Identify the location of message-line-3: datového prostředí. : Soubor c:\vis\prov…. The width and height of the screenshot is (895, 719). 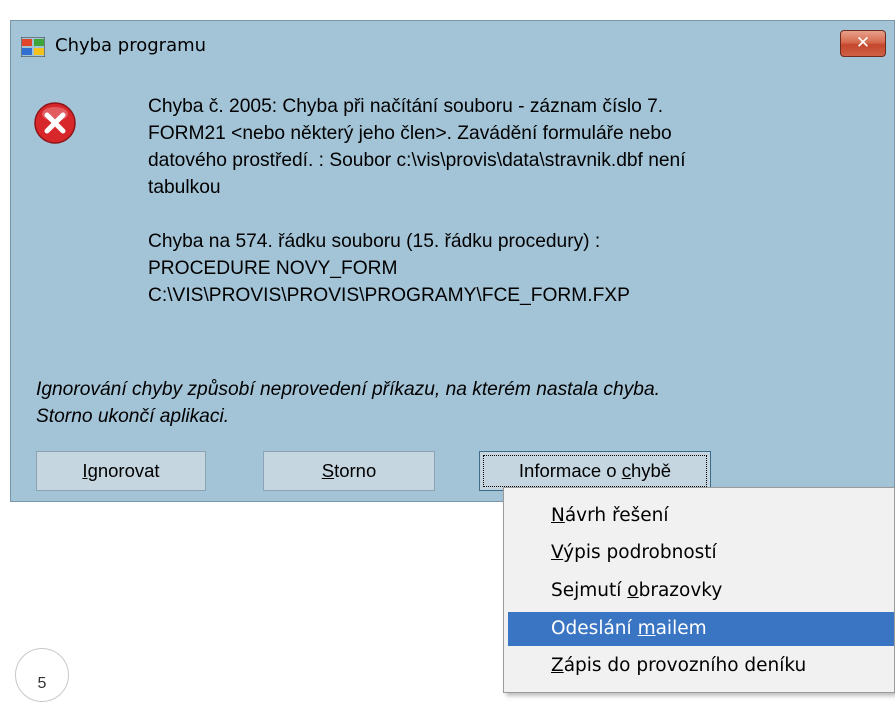
(417, 160).